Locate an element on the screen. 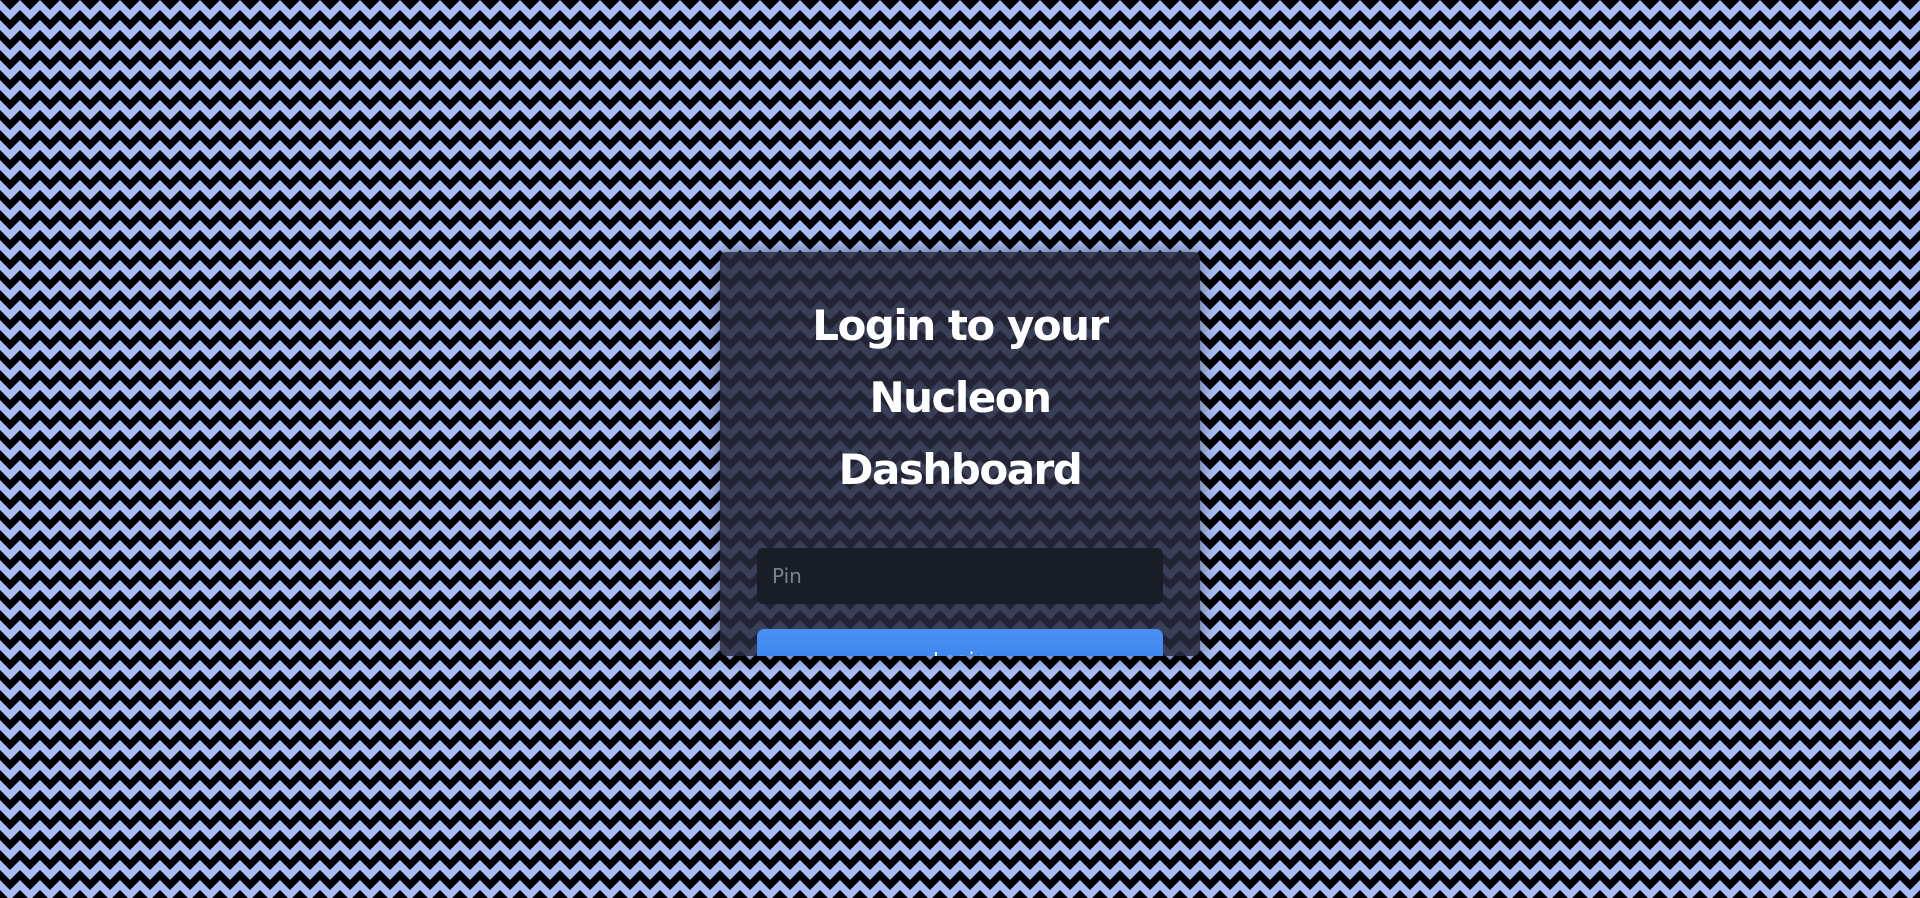 This screenshot has height=898, width=1920. login-title: Login to your Nucleon Dashboard is located at coordinates (960, 398).